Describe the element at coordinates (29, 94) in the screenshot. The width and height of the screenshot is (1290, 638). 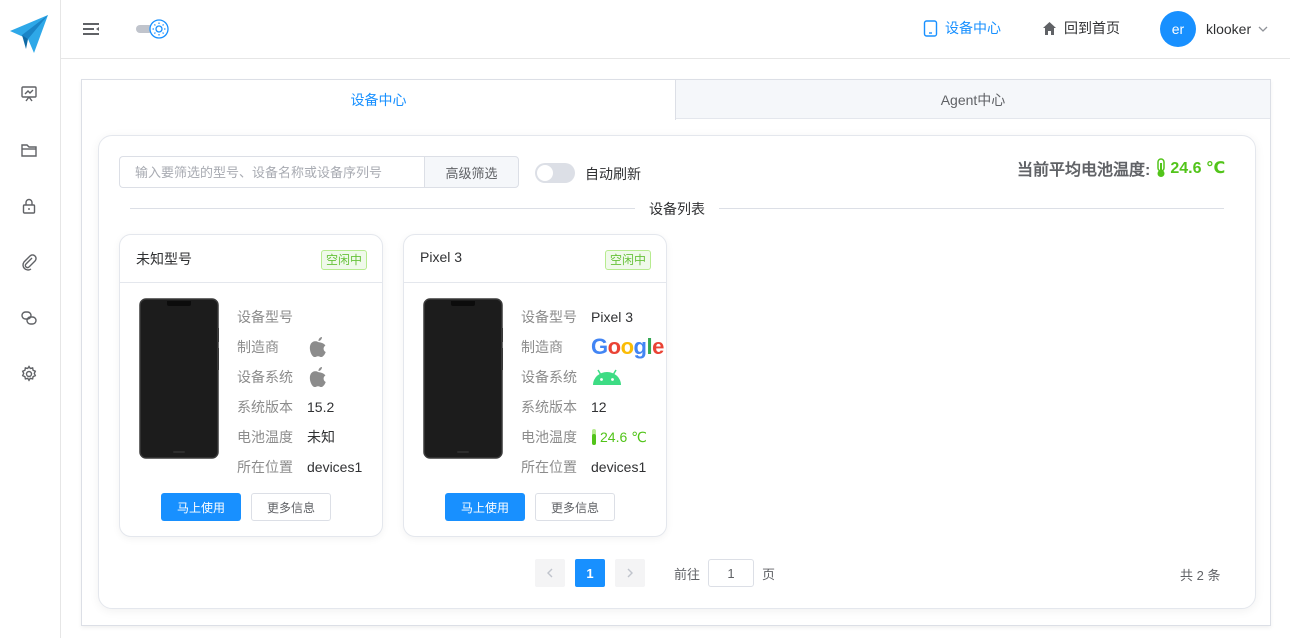
I see `presentation-icon` at that location.